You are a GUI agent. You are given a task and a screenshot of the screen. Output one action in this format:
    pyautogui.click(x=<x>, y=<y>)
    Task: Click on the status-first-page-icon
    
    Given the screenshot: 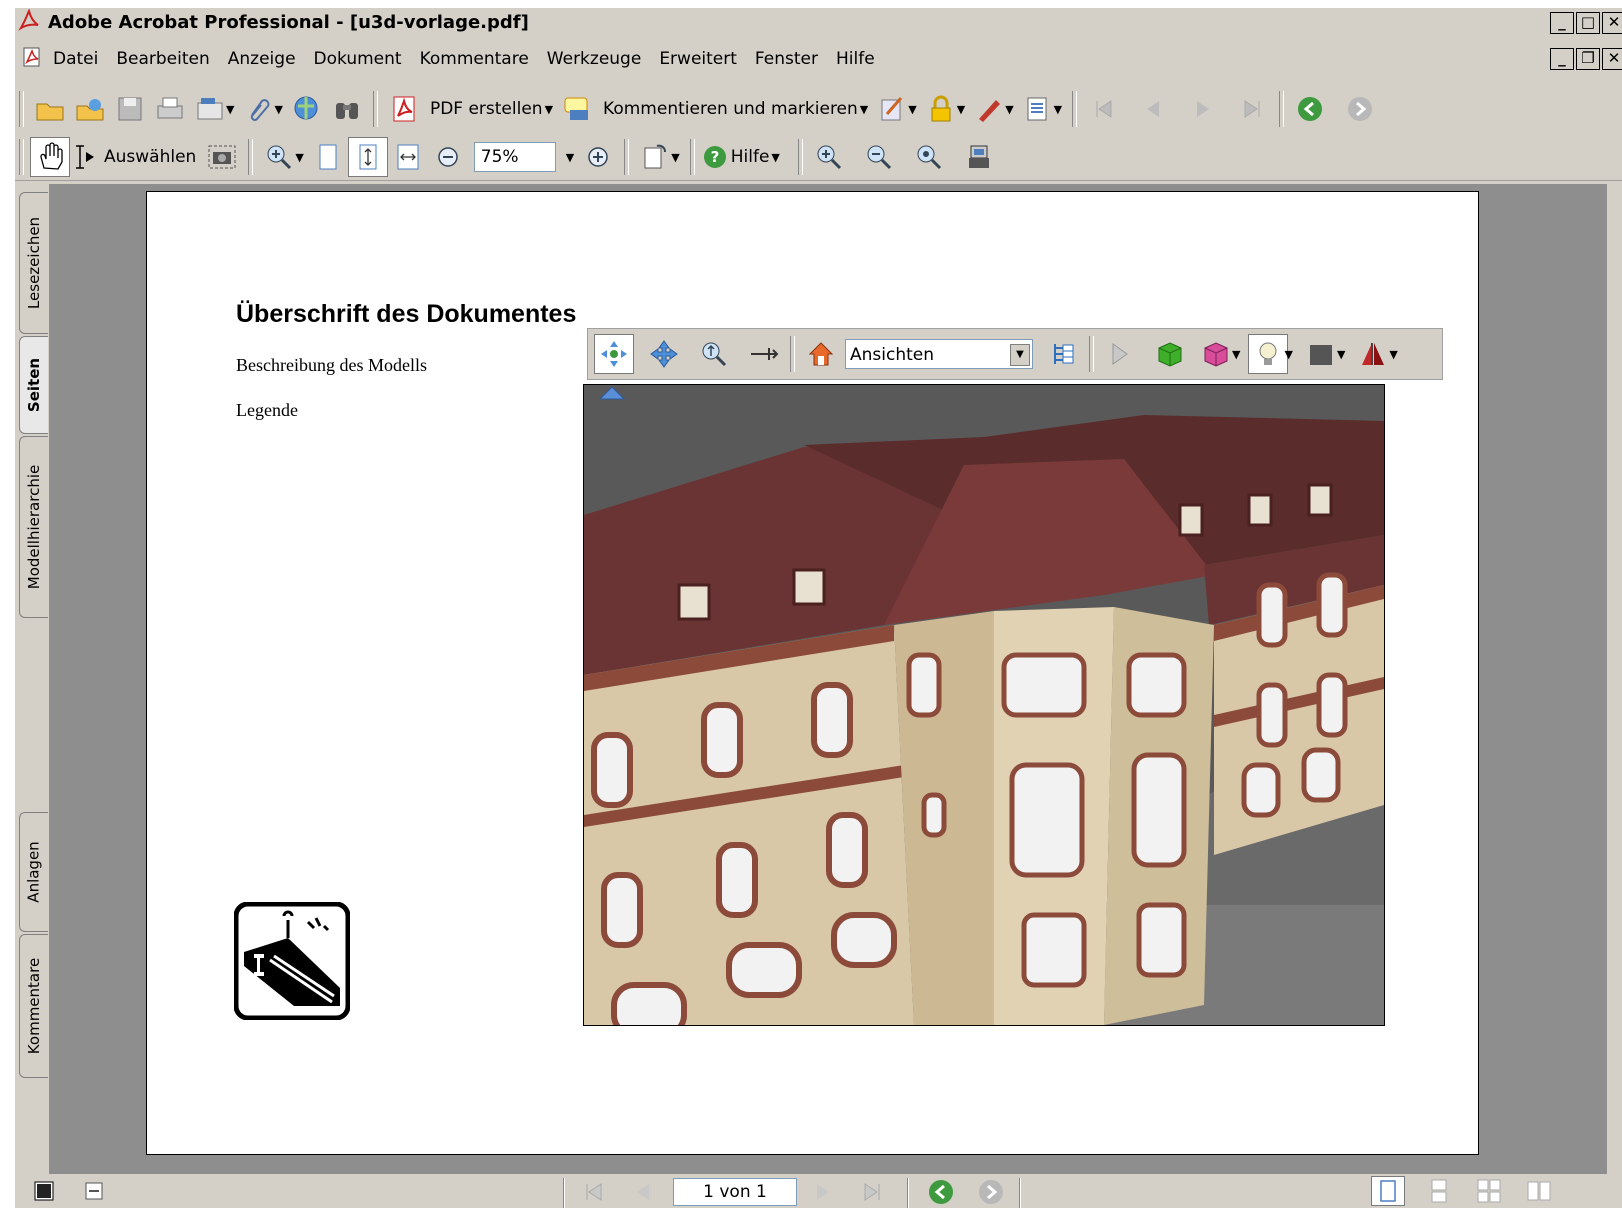 What is the action you would take?
    pyautogui.click(x=593, y=1194)
    